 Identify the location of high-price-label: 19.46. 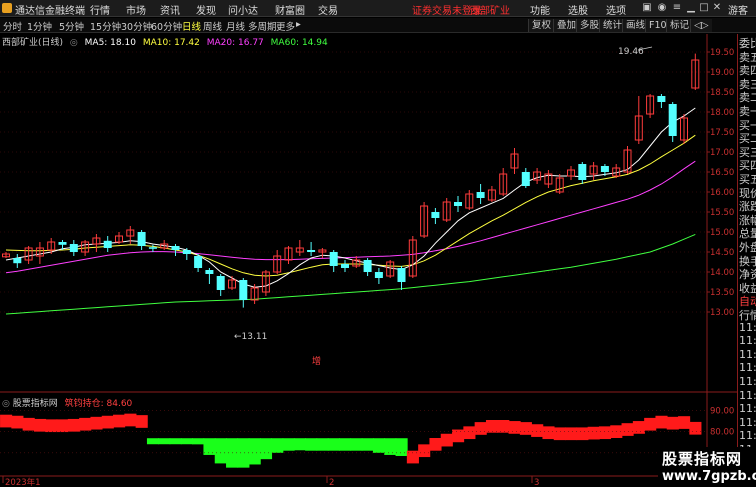
(631, 52).